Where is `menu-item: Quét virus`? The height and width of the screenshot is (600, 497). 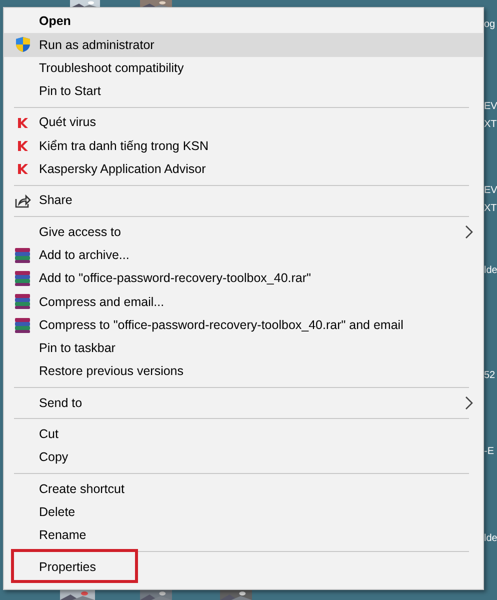
menu-item: Quét virus is located at coordinates (243, 122).